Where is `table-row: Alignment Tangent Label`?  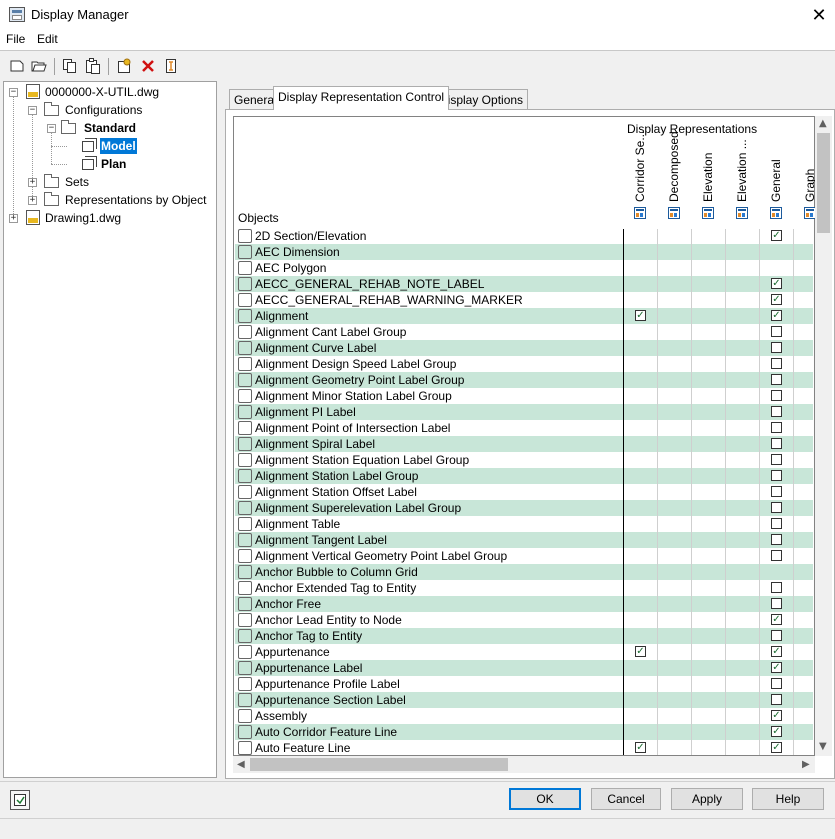 table-row: Alignment Tangent Label is located at coordinates (524, 540).